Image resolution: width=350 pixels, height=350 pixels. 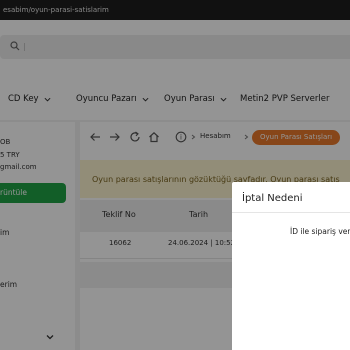 I want to click on modal-title: İptal Nedeni, so click(x=272, y=198).